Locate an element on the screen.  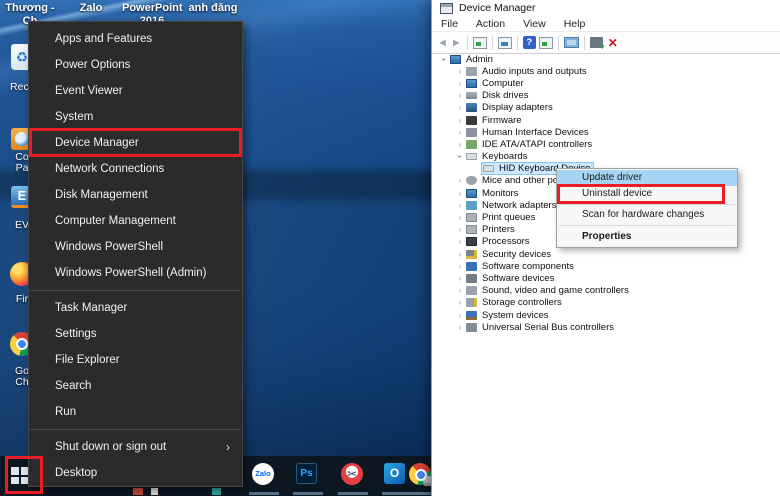
tree-item-keyboards: › Keyboards is located at coordinates (606, 157).